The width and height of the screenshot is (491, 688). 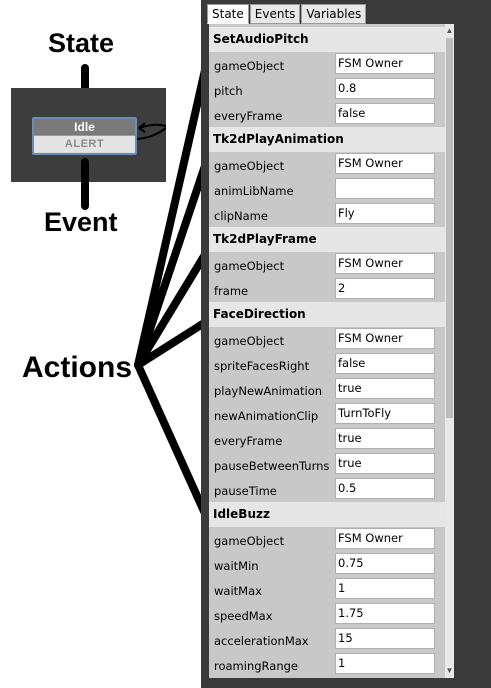 What do you see at coordinates (85, 184) in the screenshot?
I see `event-pointer-bar` at bounding box center [85, 184].